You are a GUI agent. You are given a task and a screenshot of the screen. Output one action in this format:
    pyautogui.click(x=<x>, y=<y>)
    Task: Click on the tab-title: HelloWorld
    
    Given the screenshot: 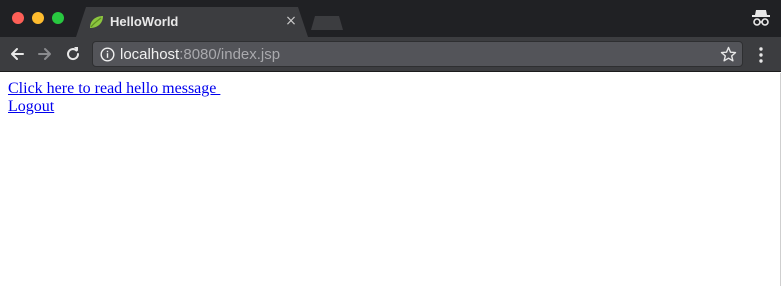 What is the action you would take?
    pyautogui.click(x=144, y=21)
    